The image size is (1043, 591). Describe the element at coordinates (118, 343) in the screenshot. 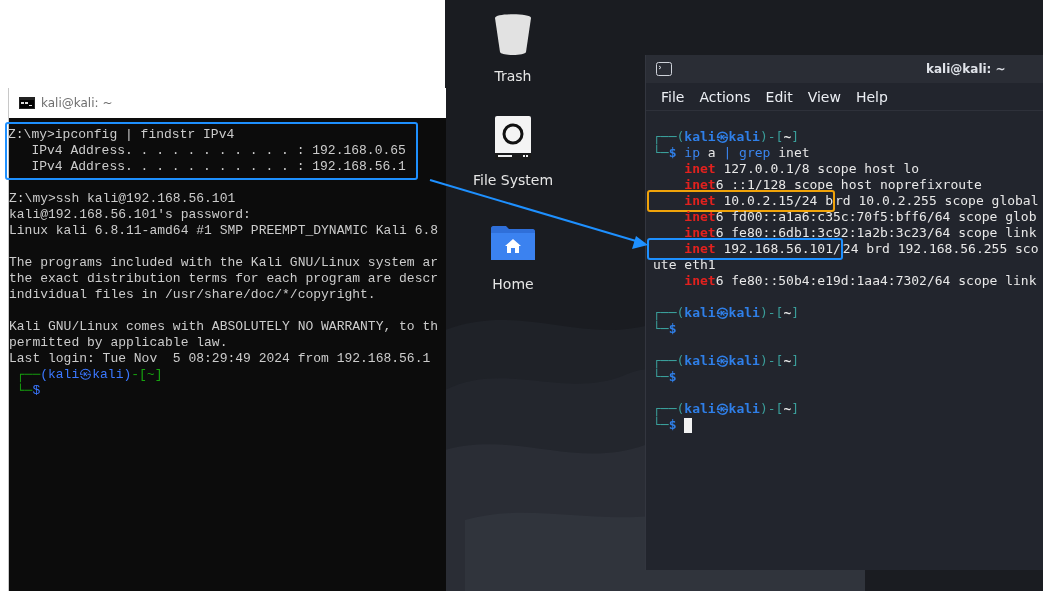

I see `terminal-text: permitted by applicable law.` at that location.